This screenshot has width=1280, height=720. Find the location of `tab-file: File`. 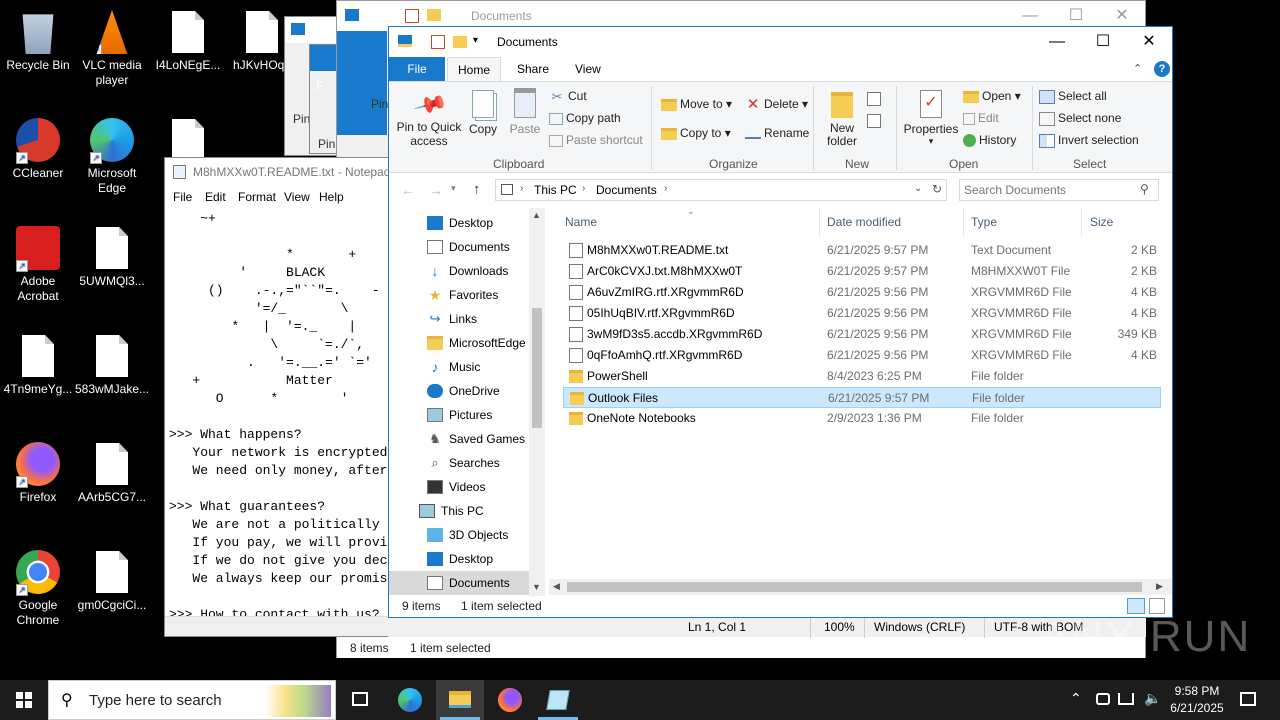

tab-file: File is located at coordinates (417, 69).